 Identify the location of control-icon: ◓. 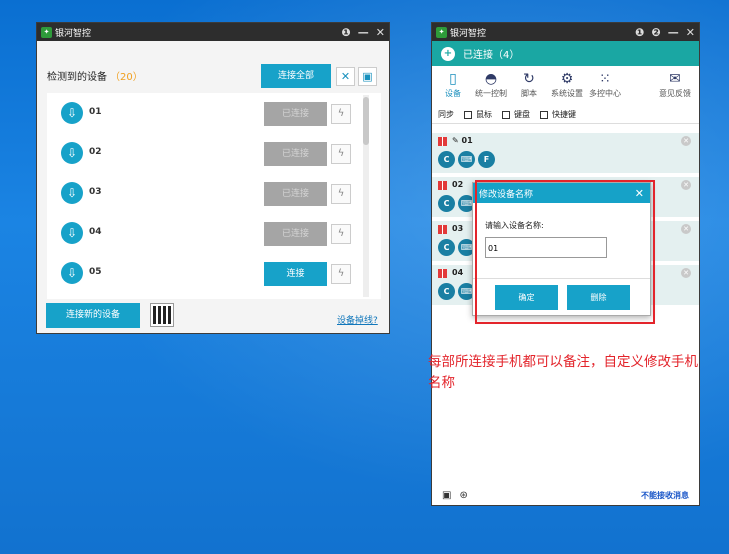
(491, 79).